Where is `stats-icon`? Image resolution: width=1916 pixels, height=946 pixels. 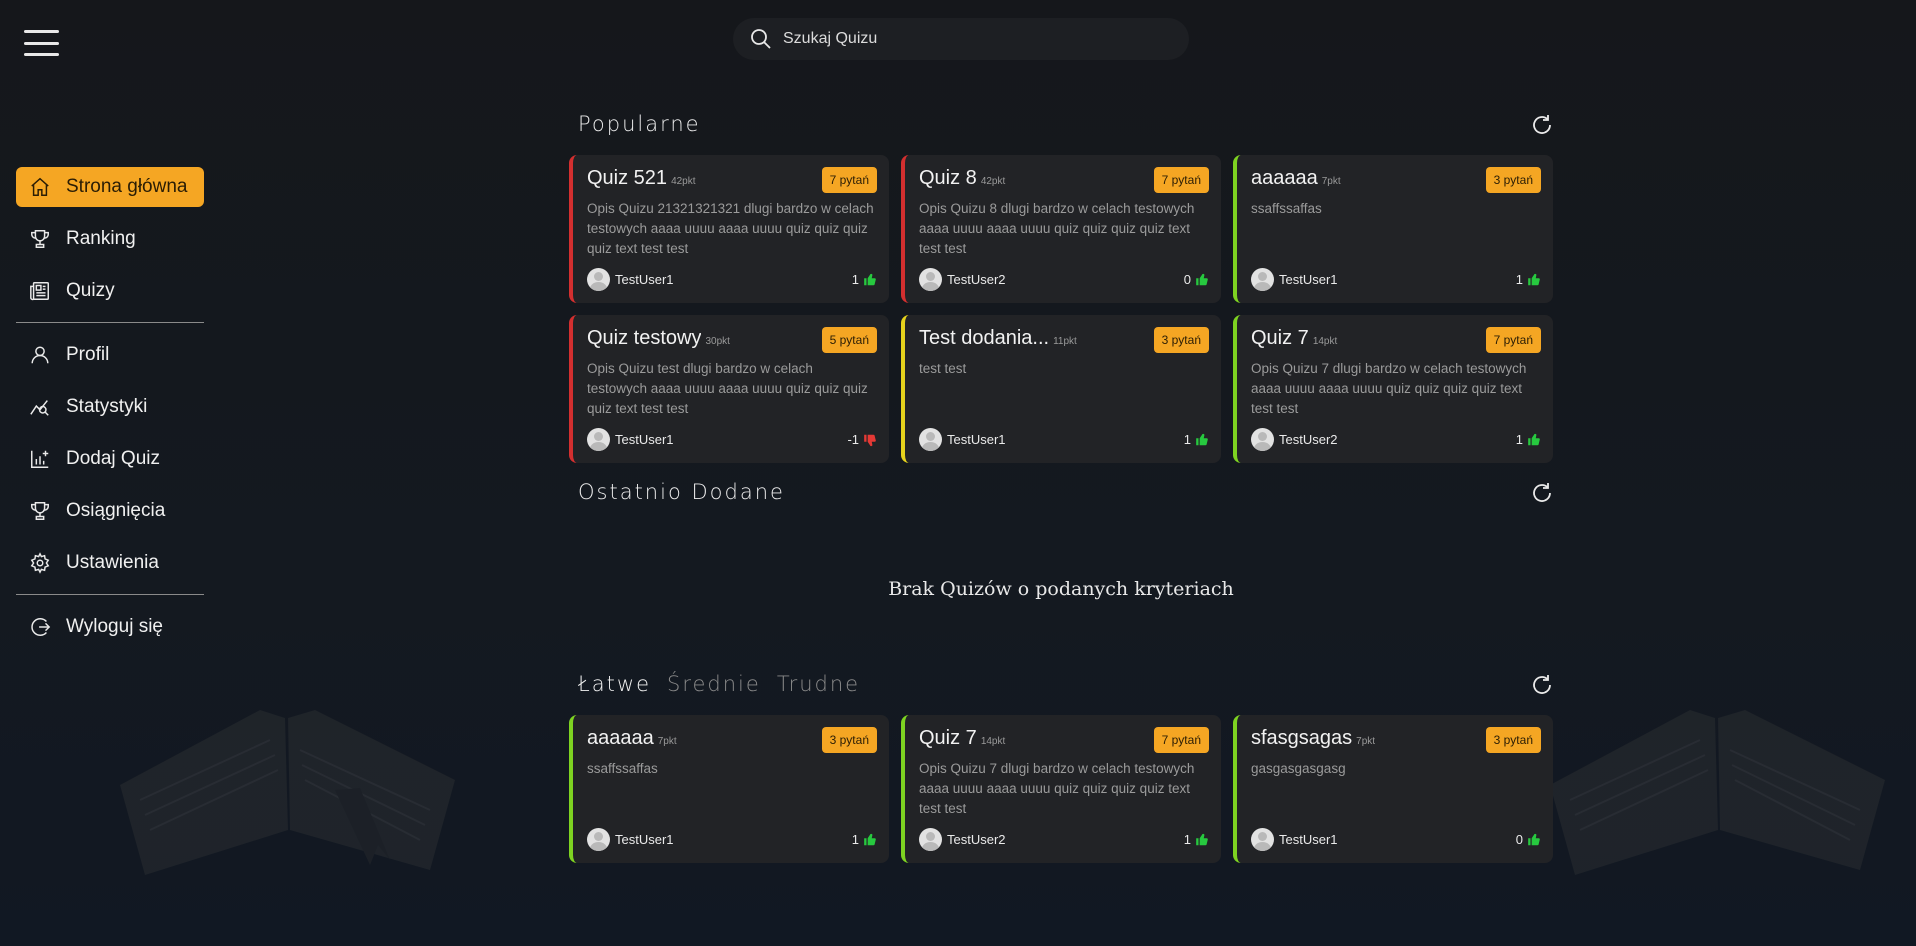
stats-icon is located at coordinates (40, 407).